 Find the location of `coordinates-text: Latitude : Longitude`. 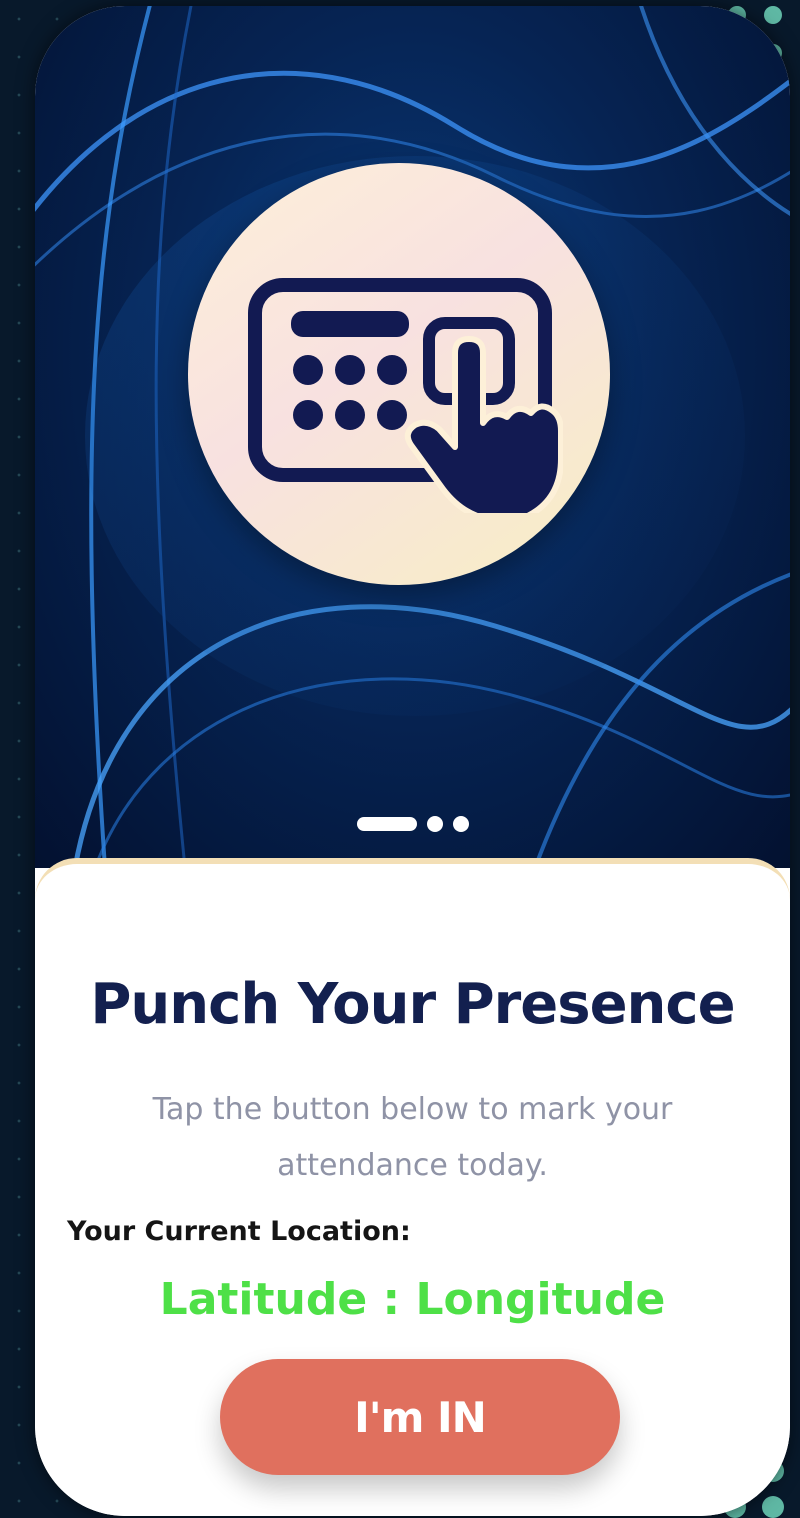

coordinates-text: Latitude : Longitude is located at coordinates (412, 1299).